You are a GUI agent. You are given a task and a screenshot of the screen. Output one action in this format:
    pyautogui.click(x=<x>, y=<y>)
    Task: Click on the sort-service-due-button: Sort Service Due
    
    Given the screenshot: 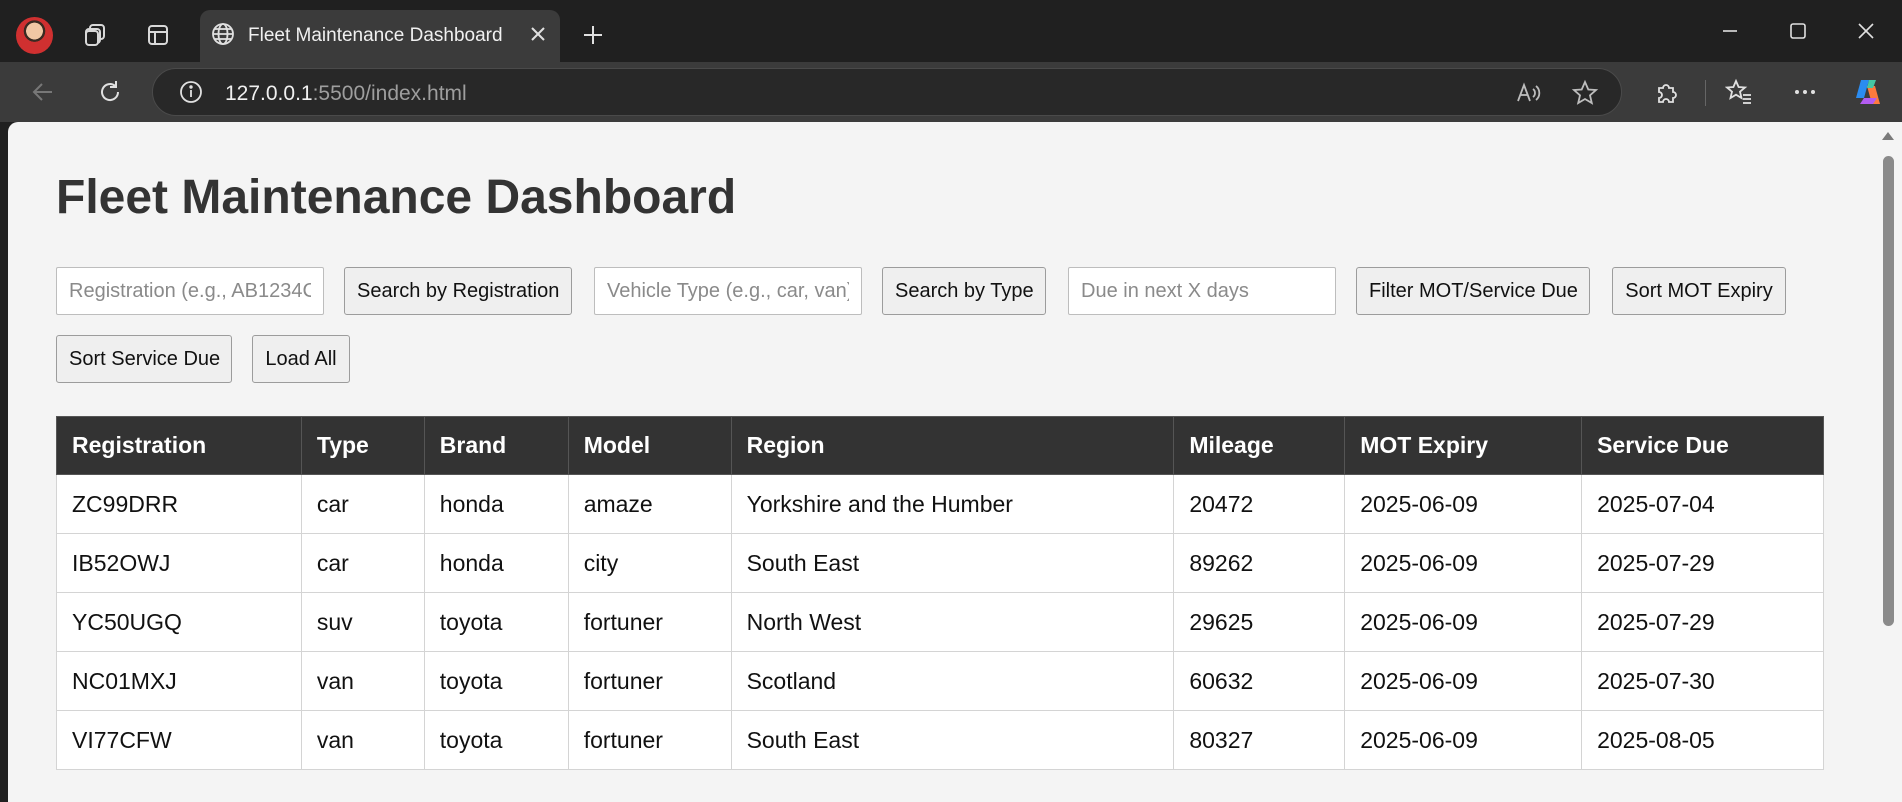 What is the action you would take?
    pyautogui.click(x=144, y=359)
    